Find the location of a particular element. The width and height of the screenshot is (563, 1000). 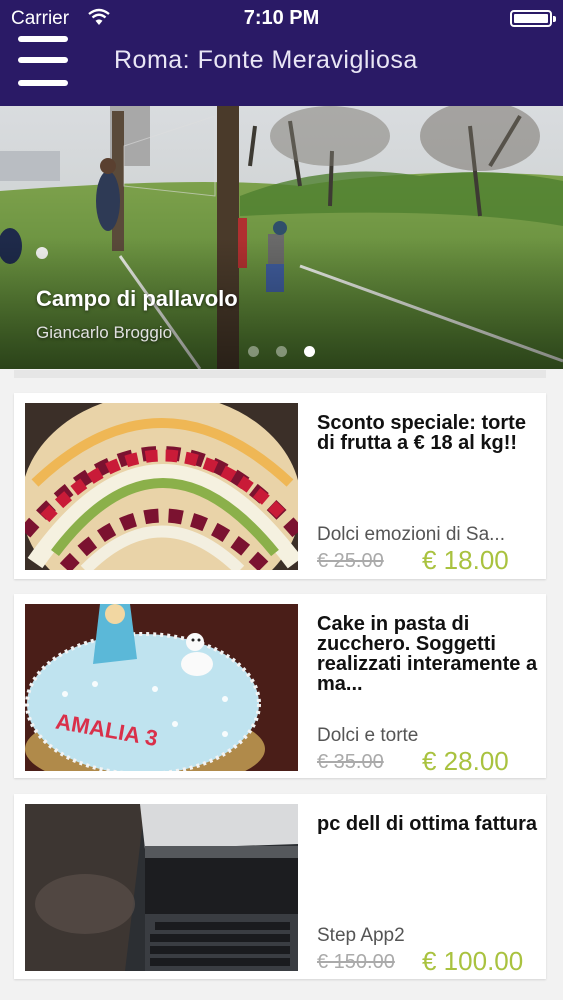

section-divider is located at coordinates (280, 374).